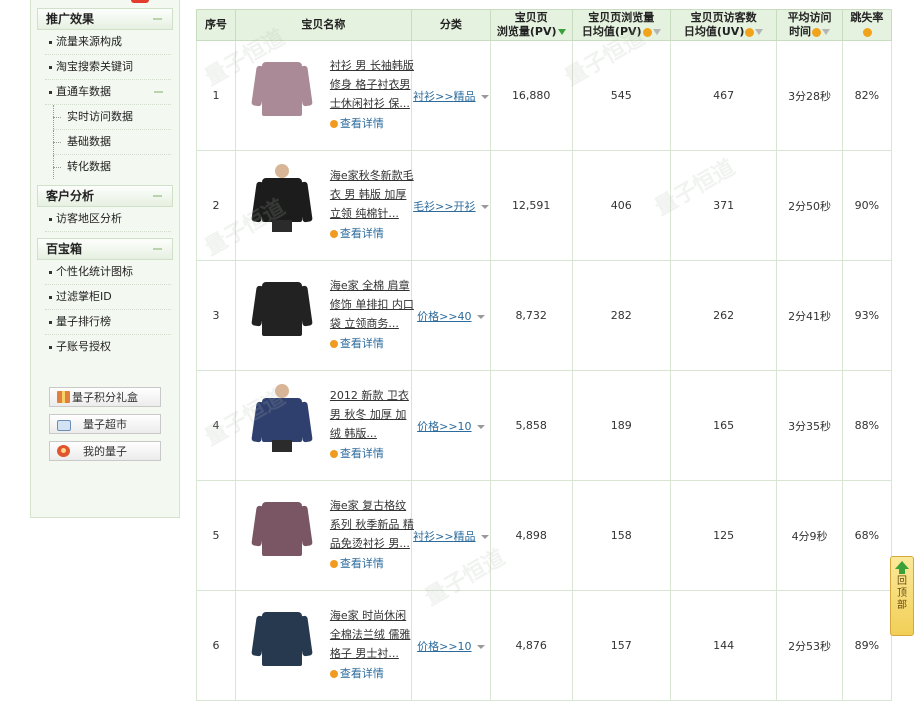 The height and width of the screenshot is (701, 918). What do you see at coordinates (324, 205) in the screenshot?
I see `cell-name: 海e家秋冬新款毛衣 男 韩版 加厚立领 纯棉针... 查看详情` at bounding box center [324, 205].